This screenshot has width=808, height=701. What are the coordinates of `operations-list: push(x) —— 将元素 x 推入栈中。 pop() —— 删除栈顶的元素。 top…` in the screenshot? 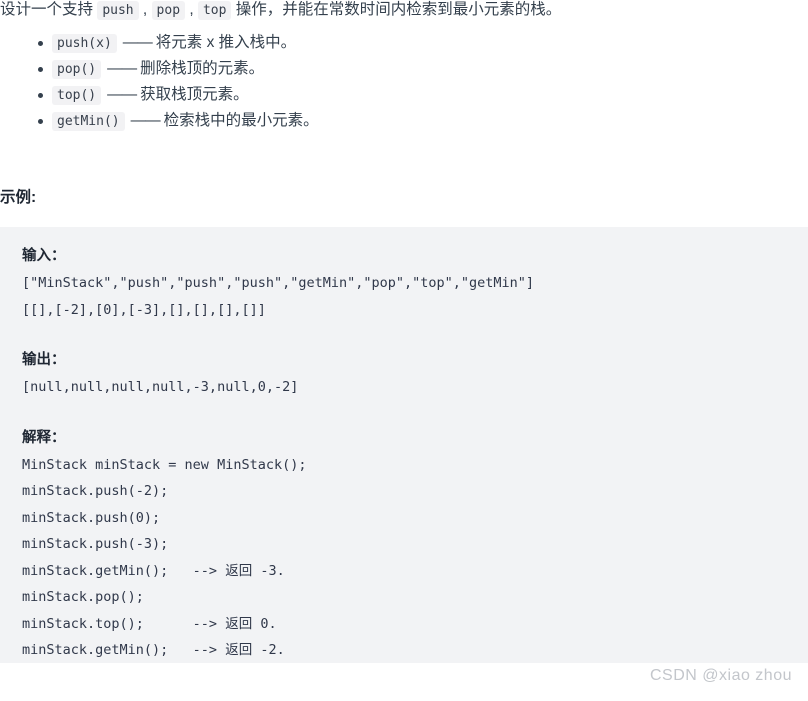 It's located at (376, 82).